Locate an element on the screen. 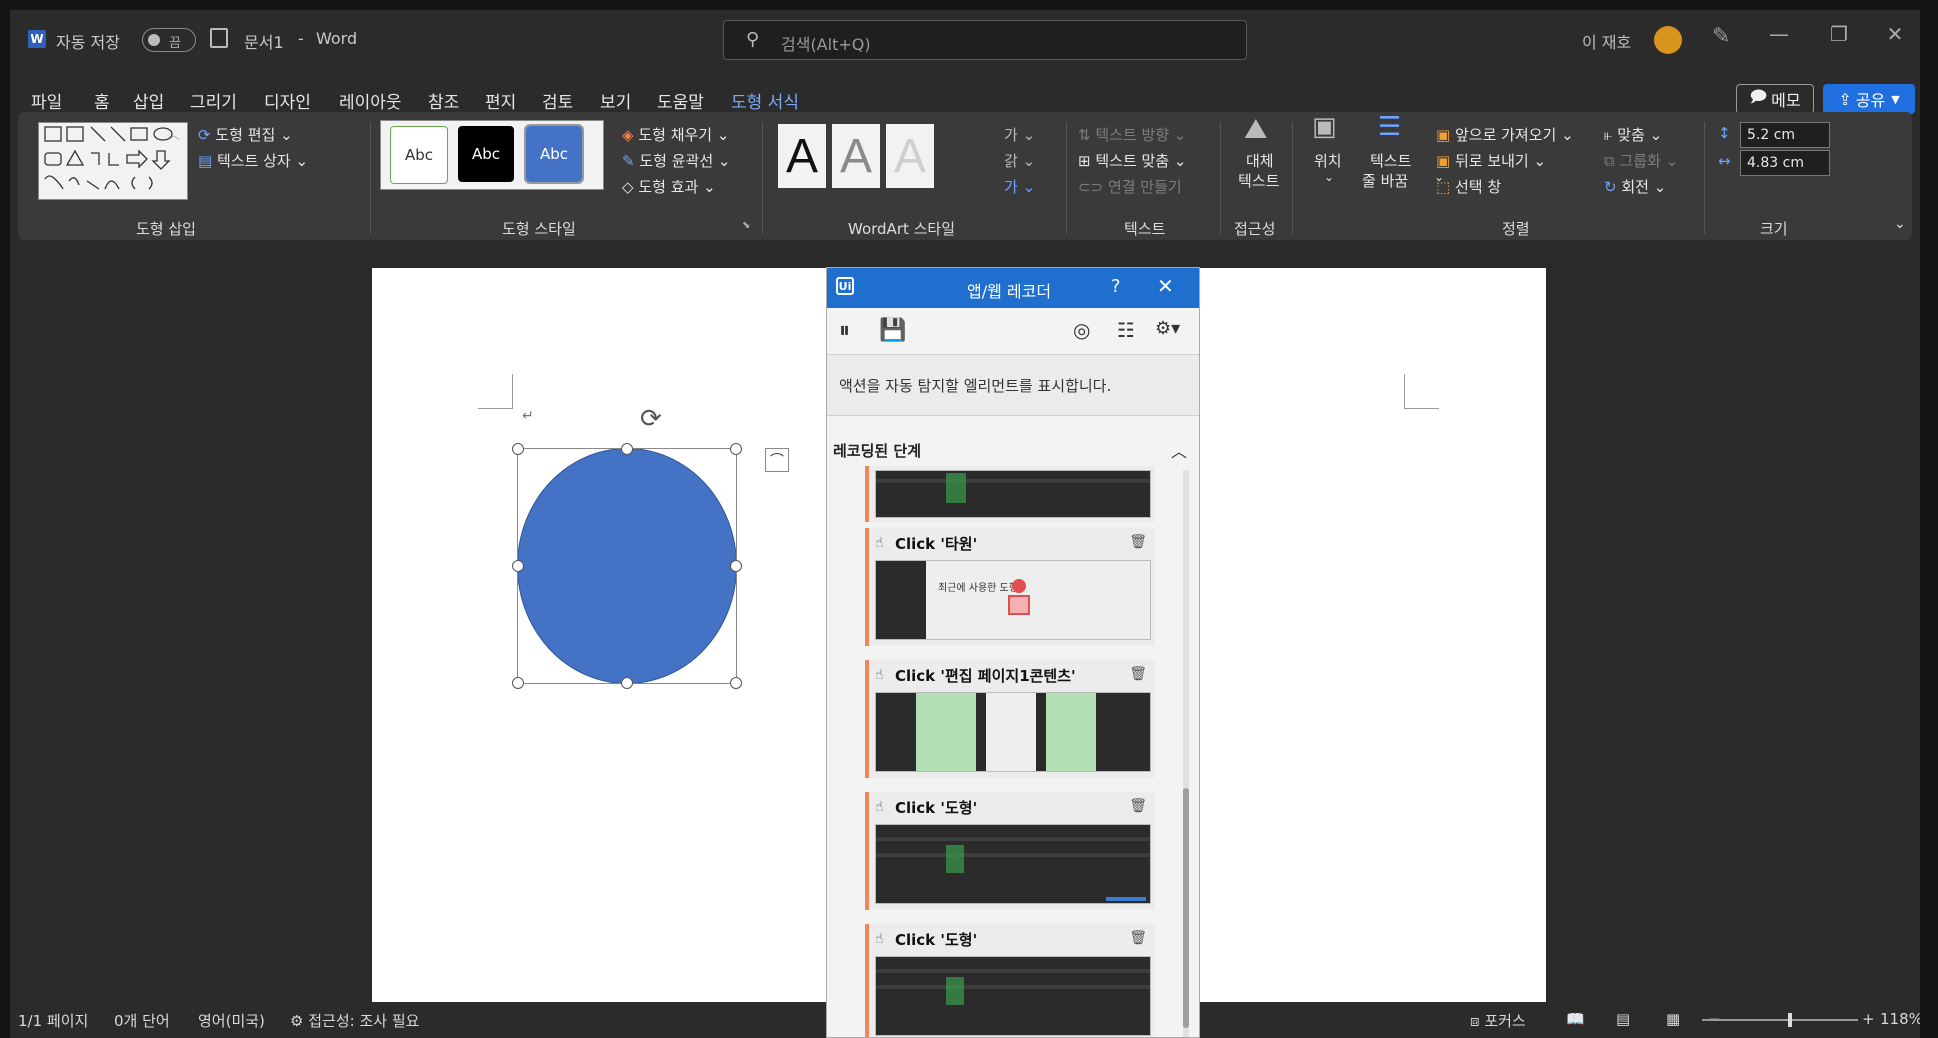 The image size is (1938, 1038). zoom-level: 118% is located at coordinates (1900, 1019).